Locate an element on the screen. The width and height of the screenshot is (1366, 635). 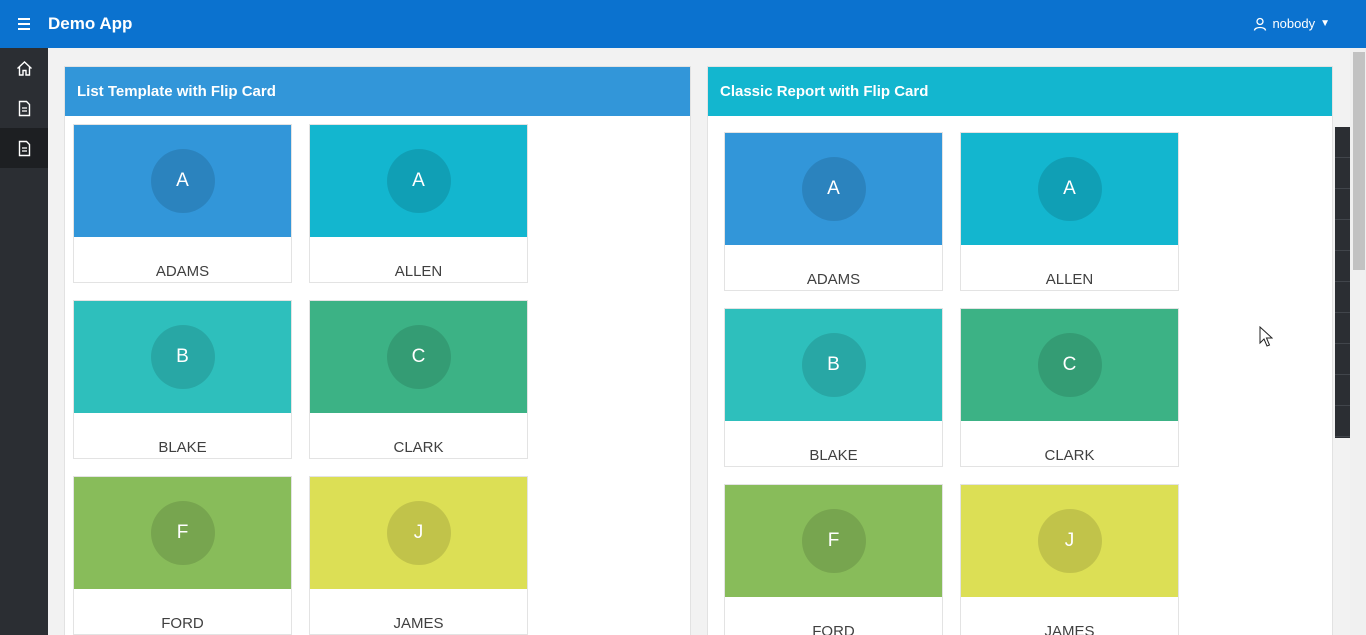
user-menu: nobody ▼ is located at coordinates (1291, 23).